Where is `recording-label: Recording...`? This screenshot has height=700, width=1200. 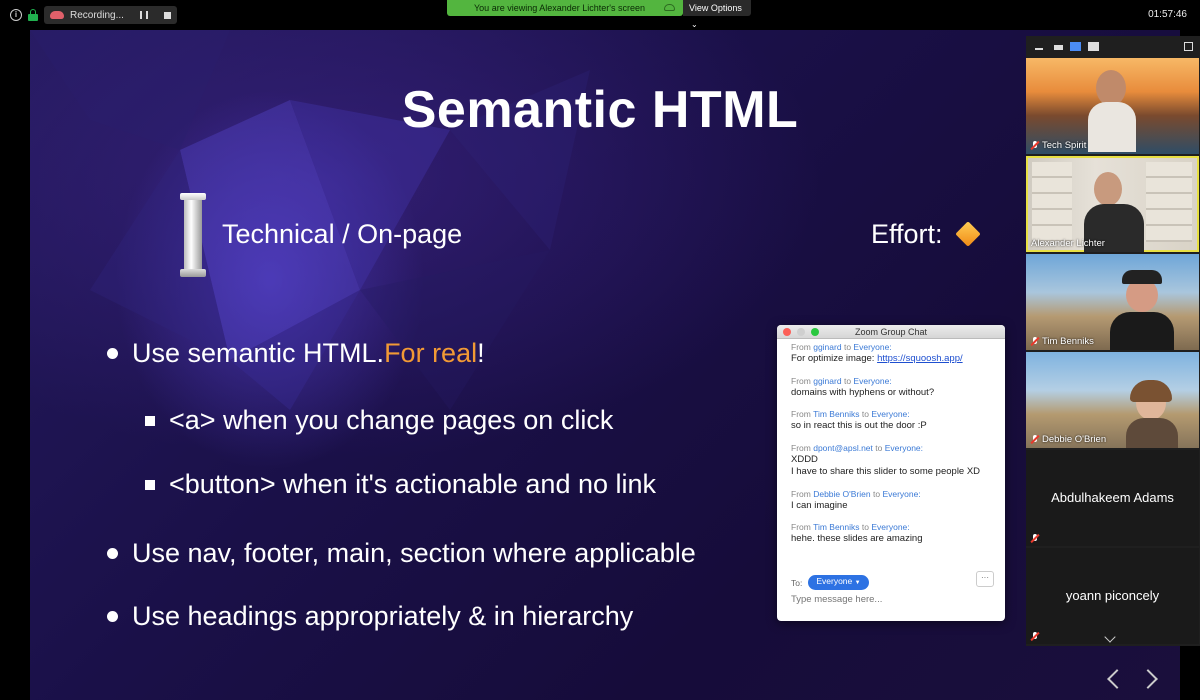
recording-label: Recording... is located at coordinates (97, 15).